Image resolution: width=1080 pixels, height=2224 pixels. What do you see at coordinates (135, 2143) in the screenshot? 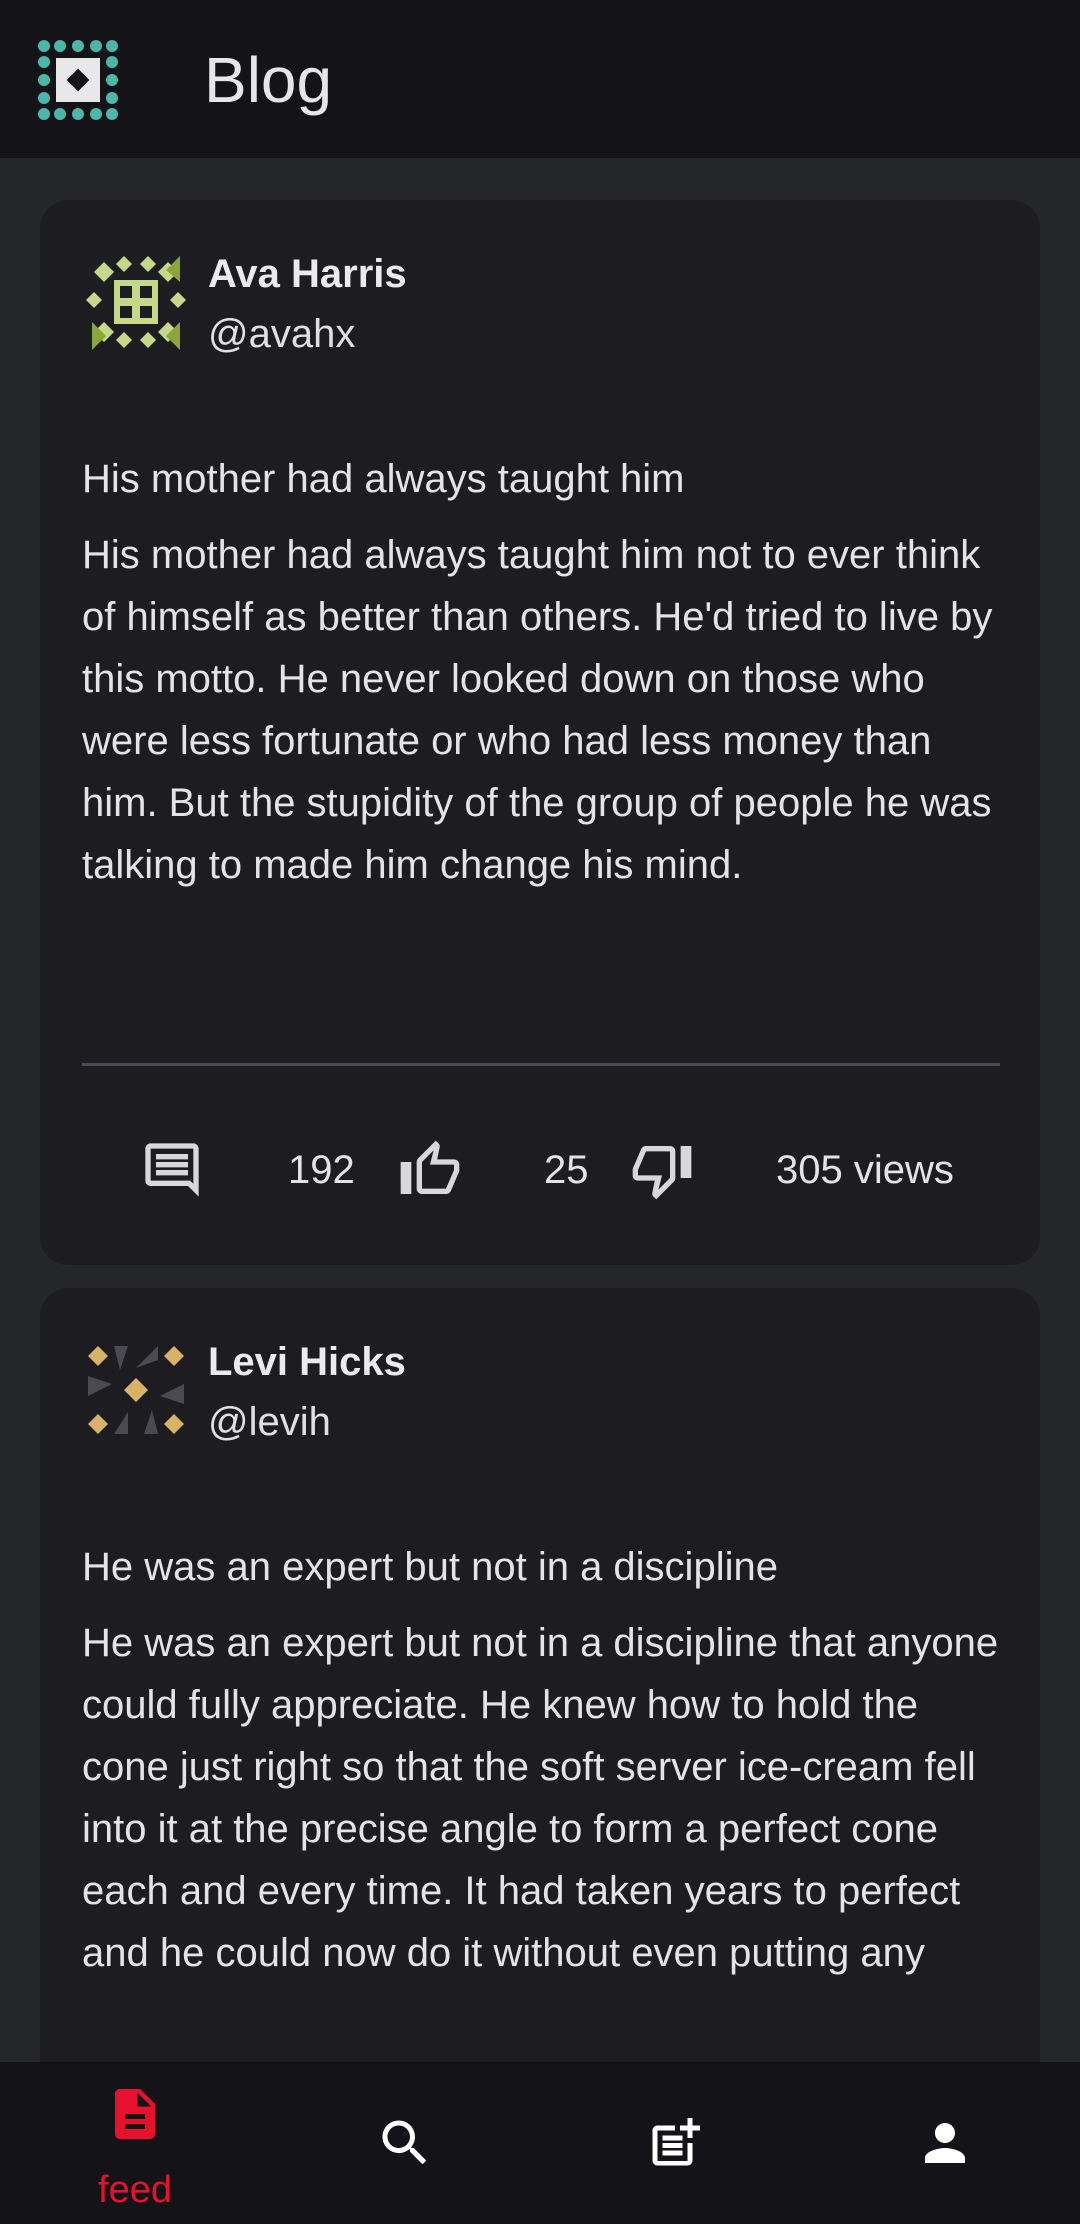
I see `nav-item-feed: feed` at bounding box center [135, 2143].